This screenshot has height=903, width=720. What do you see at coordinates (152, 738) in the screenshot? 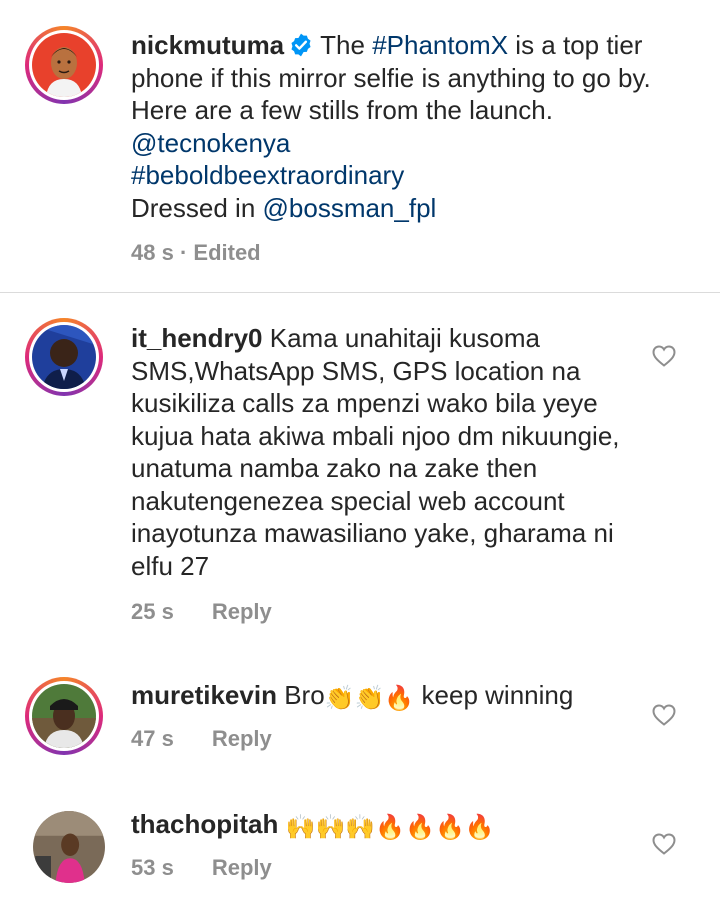
I see `comment-time: 47 s` at bounding box center [152, 738].